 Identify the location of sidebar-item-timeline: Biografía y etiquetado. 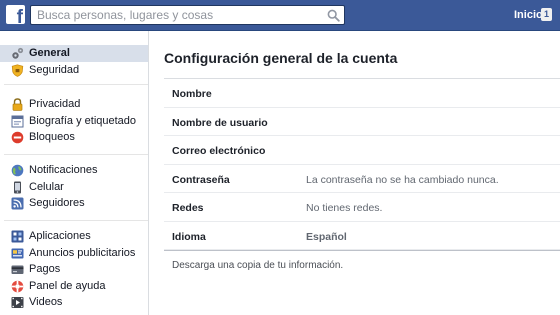
(74, 121).